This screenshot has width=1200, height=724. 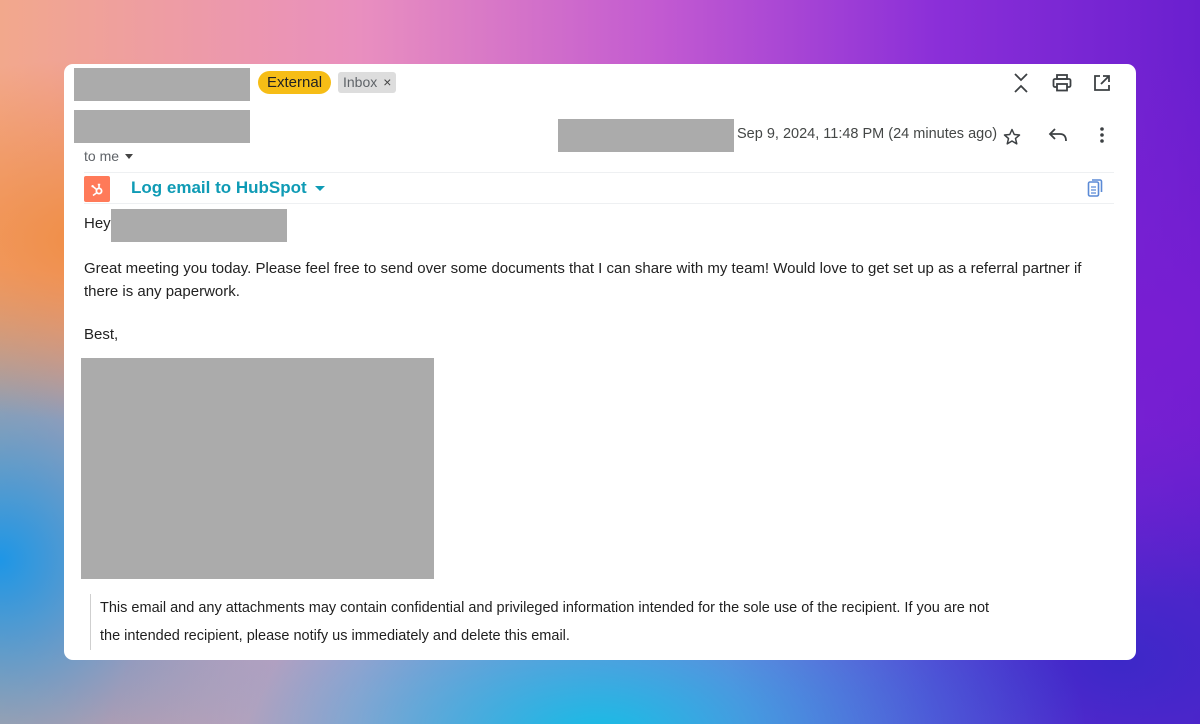 I want to click on collapse-icon, so click(x=1021, y=83).